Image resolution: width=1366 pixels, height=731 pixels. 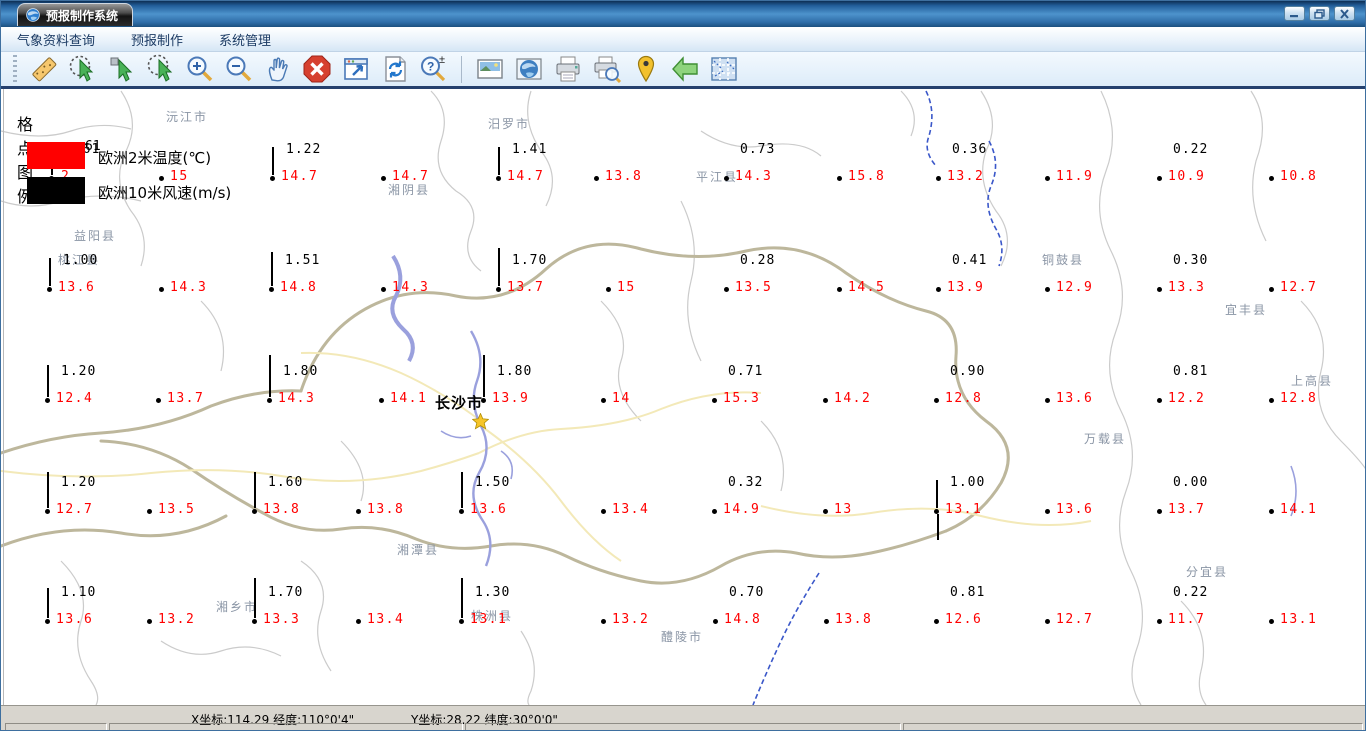 What do you see at coordinates (480, 423) in the screenshot?
I see `city-star-icon` at bounding box center [480, 423].